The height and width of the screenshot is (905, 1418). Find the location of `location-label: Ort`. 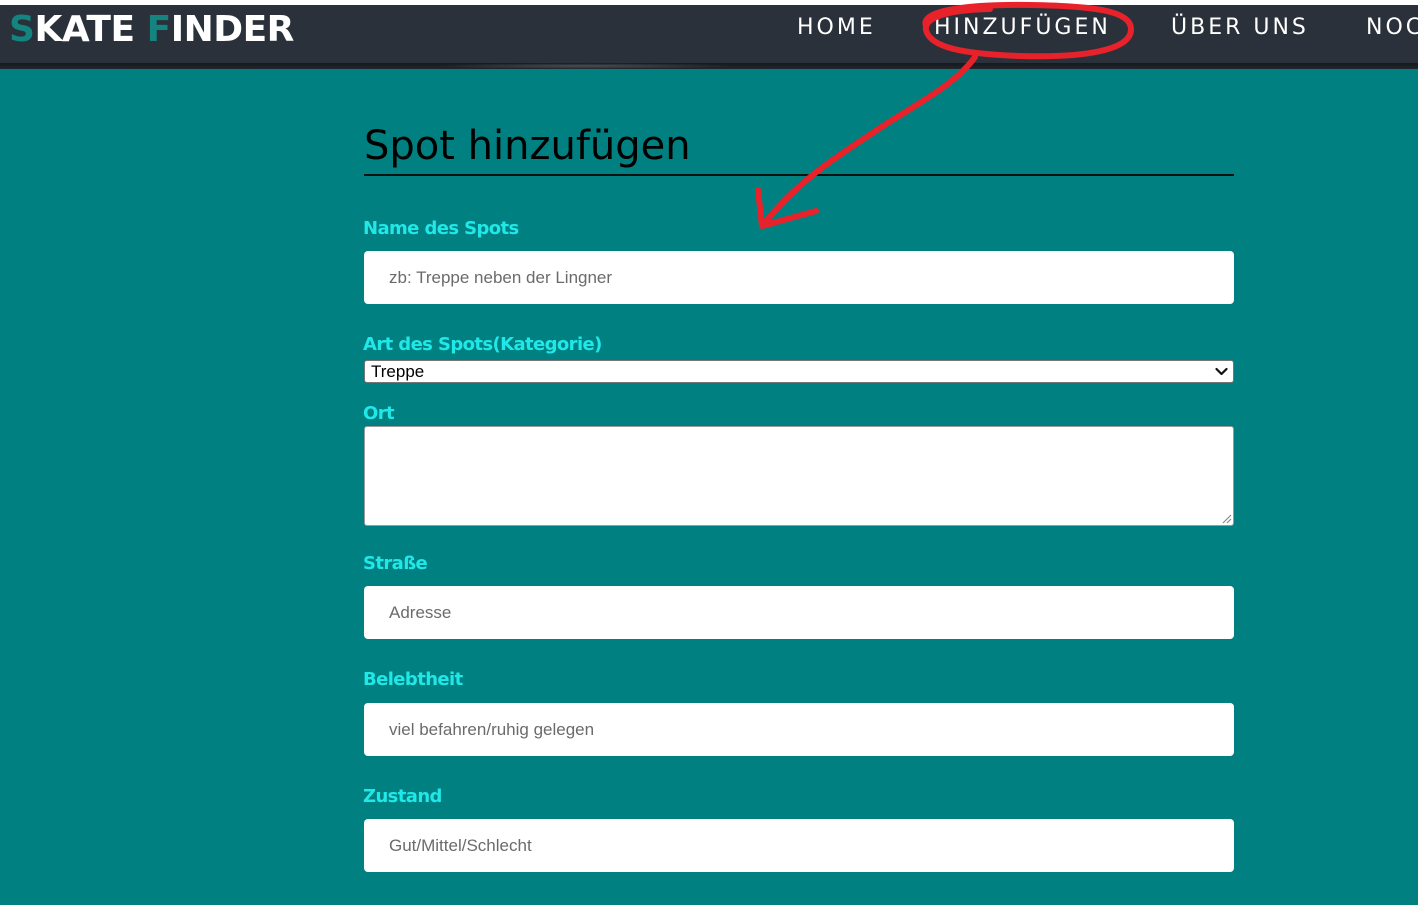

location-label: Ort is located at coordinates (379, 413).